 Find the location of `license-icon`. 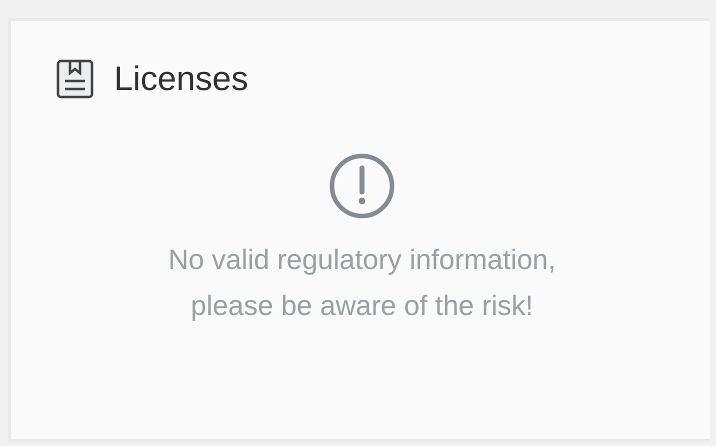

license-icon is located at coordinates (75, 79).